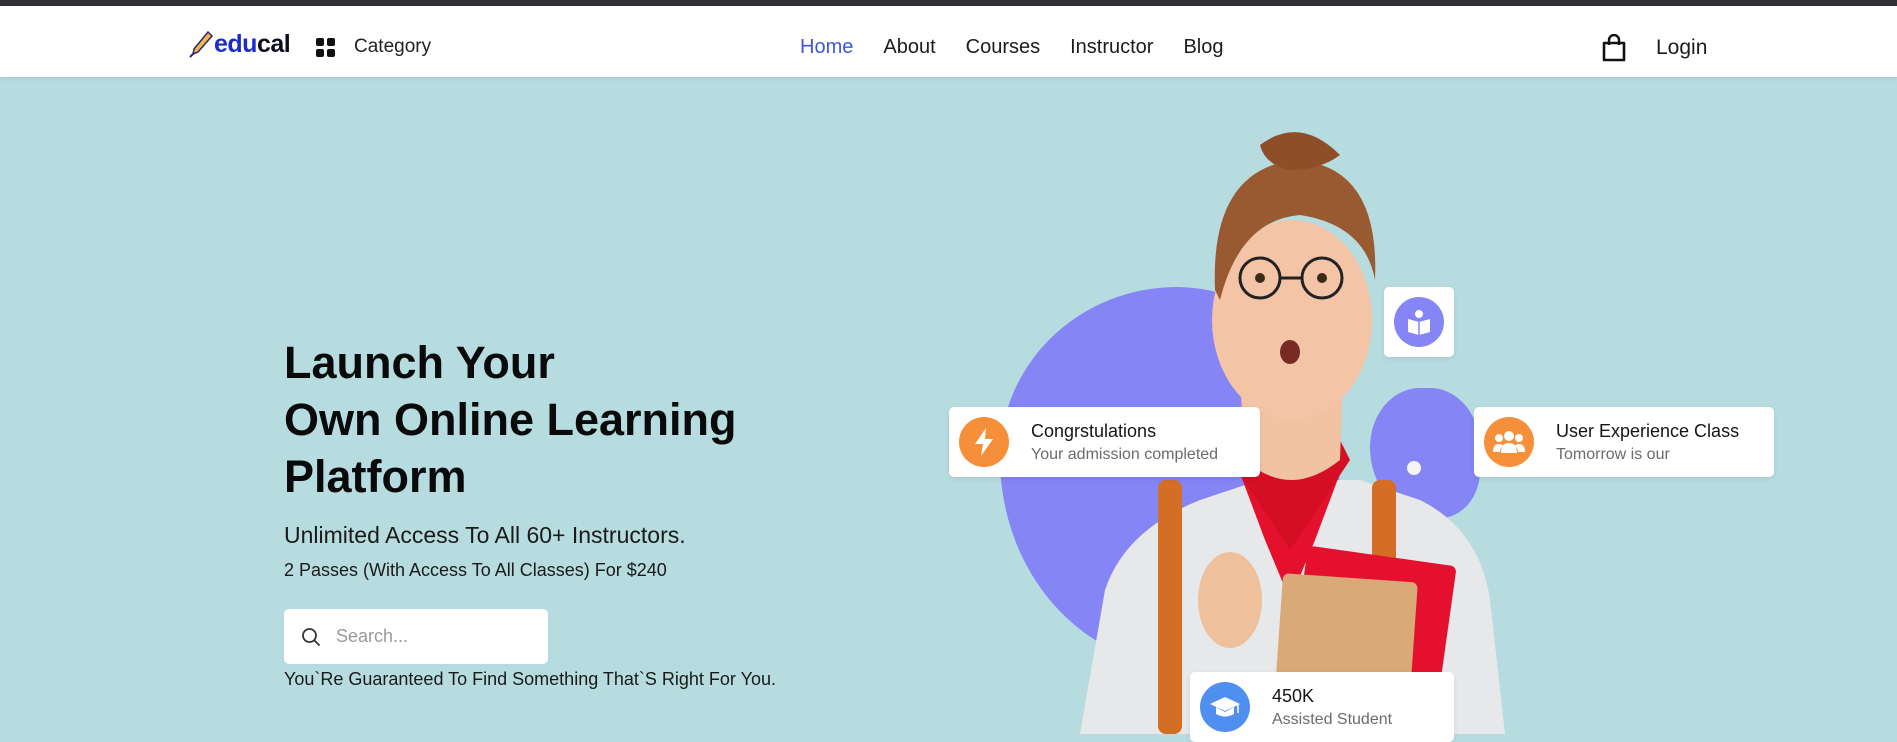 The height and width of the screenshot is (742, 1897). Describe the element at coordinates (1613, 454) in the screenshot. I see `ux-class-subtitle: Tomorrow is our` at that location.